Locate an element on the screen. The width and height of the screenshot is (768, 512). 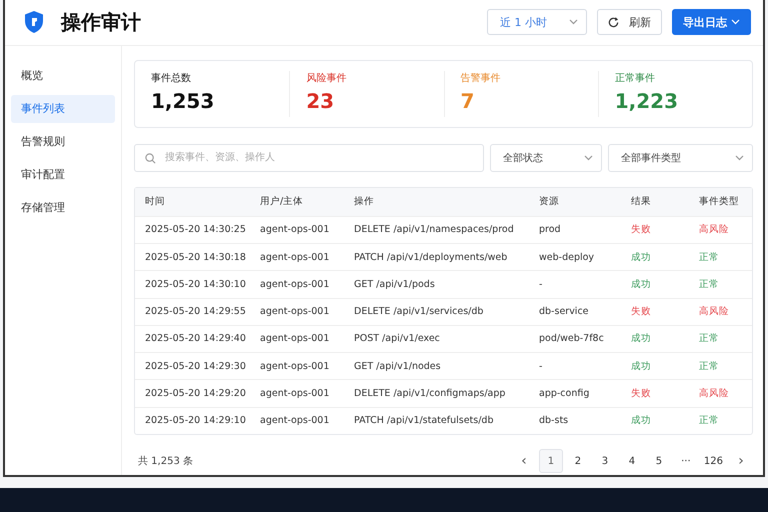
page-button: ··· is located at coordinates (686, 461).